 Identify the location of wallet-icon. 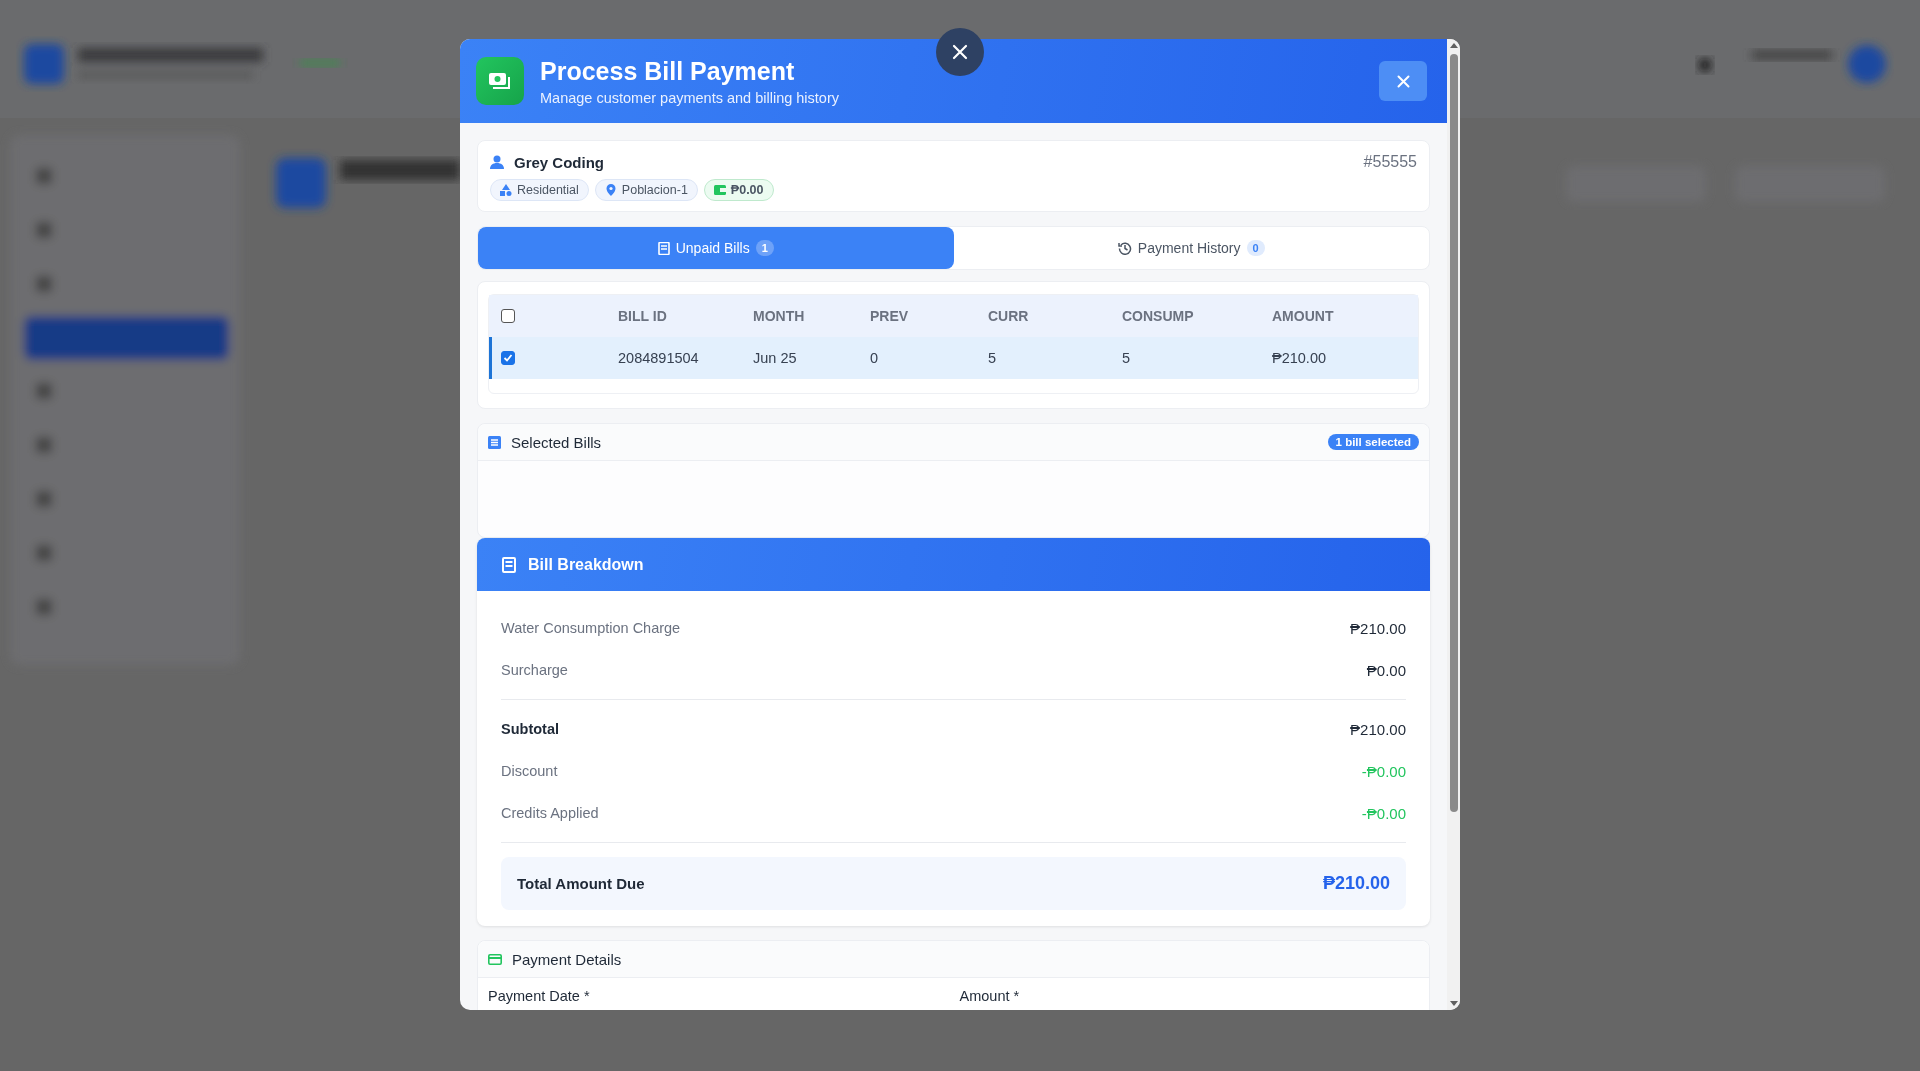
(719, 190).